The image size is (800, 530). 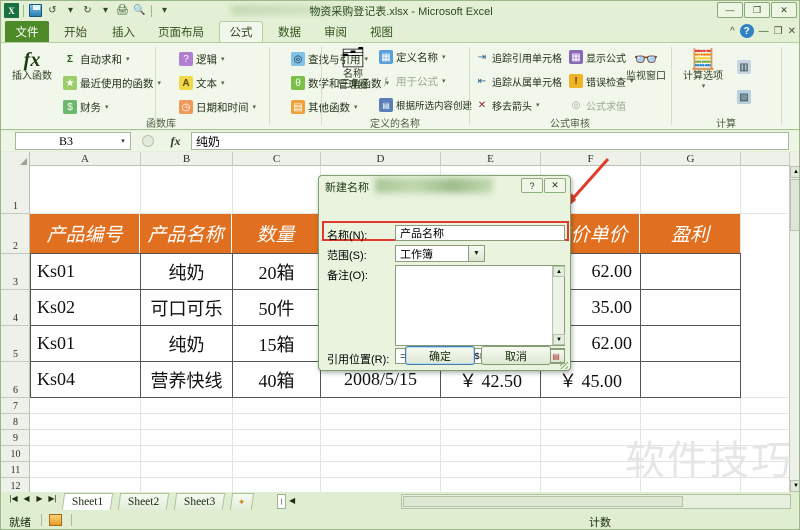 What do you see at coordinates (744, 97) in the screenshot?
I see `calculate-sheet-button: ▨` at bounding box center [744, 97].